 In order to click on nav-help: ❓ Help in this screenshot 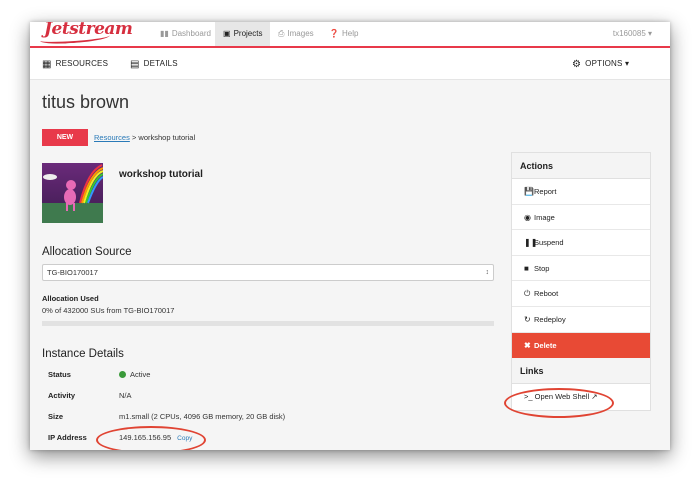, I will do `click(343, 34)`.